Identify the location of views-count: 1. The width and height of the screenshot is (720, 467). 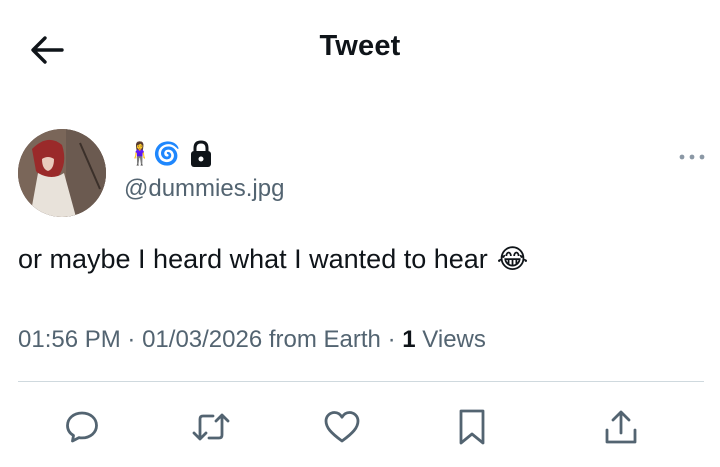
(409, 339).